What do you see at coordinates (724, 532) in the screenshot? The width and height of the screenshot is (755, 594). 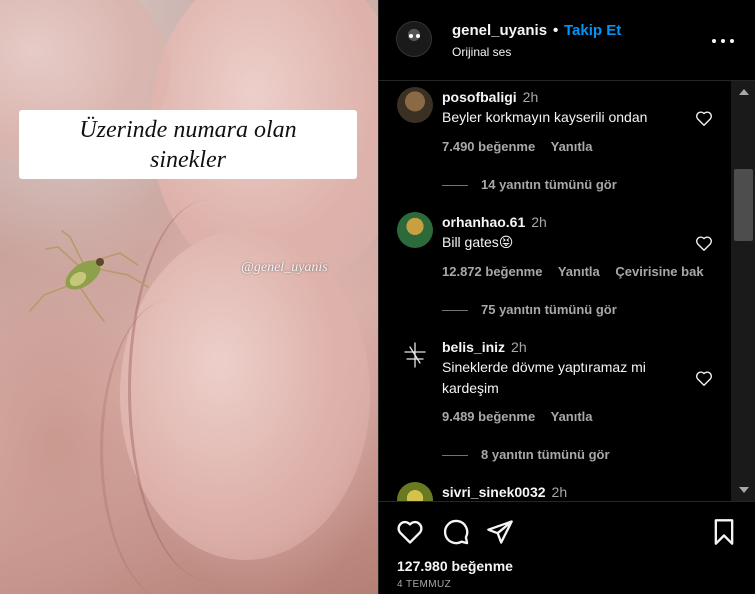 I see `bookmark-icon` at bounding box center [724, 532].